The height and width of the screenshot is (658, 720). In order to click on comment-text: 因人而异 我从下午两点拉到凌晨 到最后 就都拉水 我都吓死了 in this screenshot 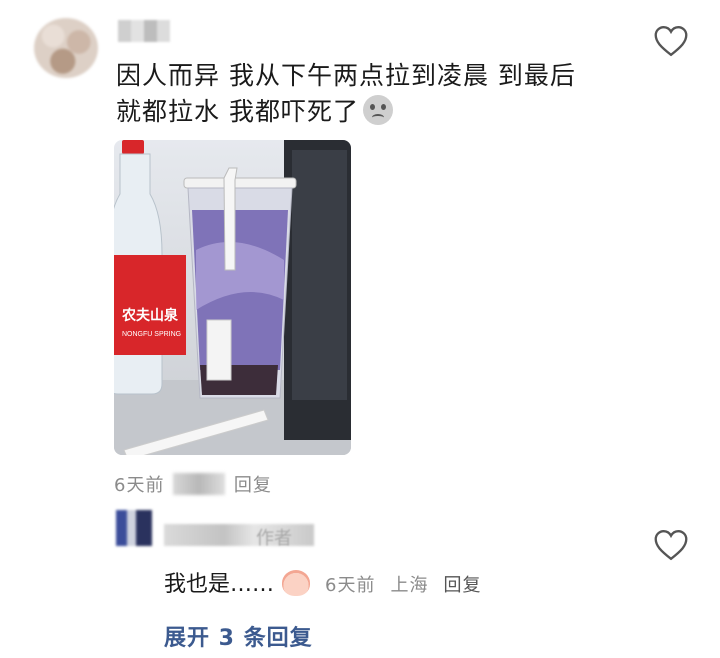, I will do `click(376, 94)`.